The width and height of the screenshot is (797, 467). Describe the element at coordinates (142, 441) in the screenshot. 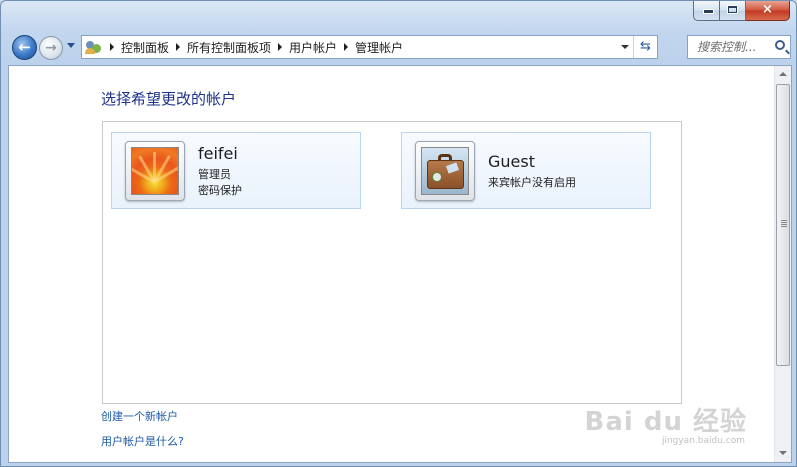

I see `what-is-account-link: 用户帐户是什么?` at that location.